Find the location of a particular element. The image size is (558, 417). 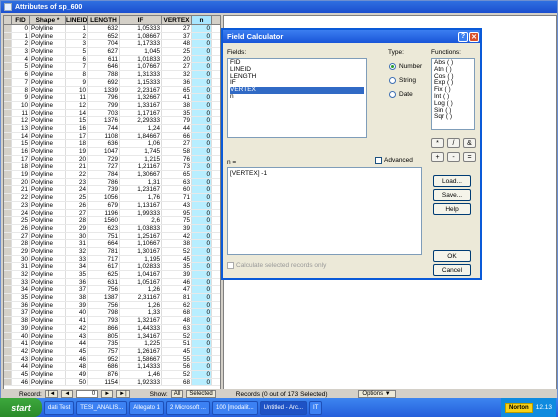

column-header: FID is located at coordinates (21, 20).